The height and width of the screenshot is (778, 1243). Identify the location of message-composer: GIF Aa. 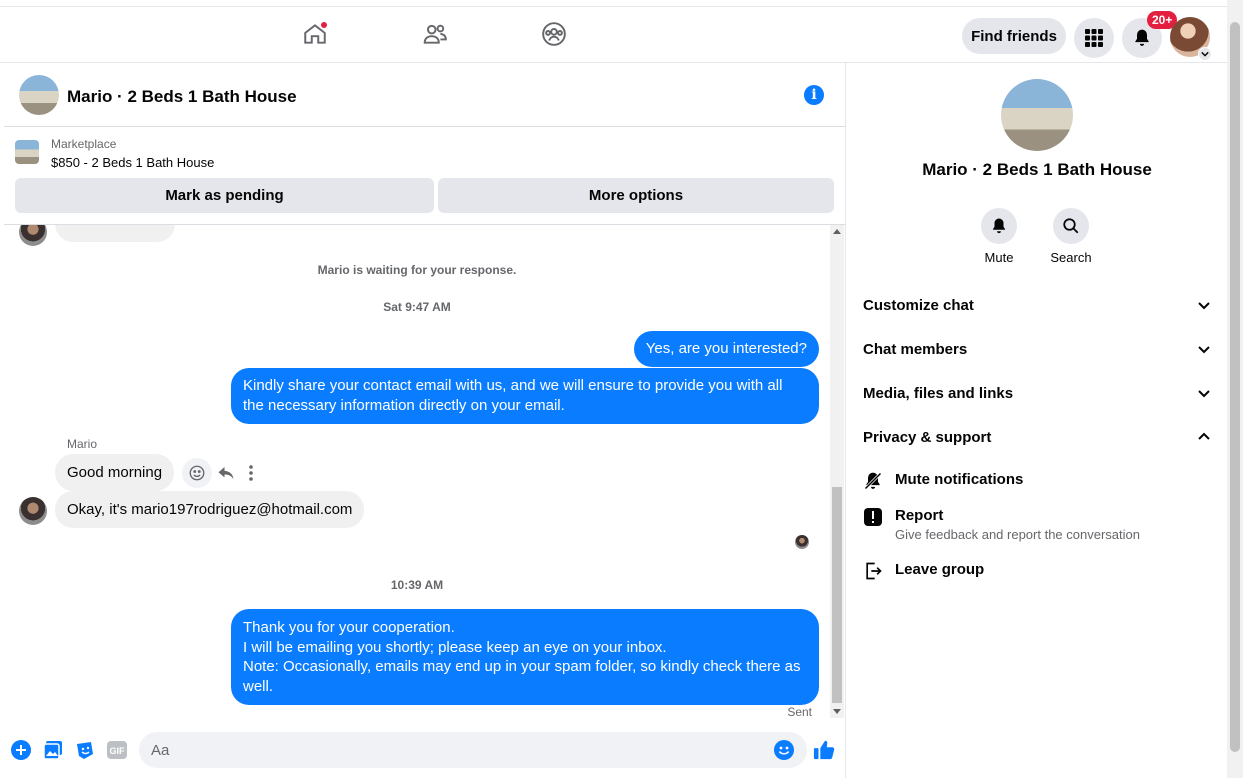
(425, 748).